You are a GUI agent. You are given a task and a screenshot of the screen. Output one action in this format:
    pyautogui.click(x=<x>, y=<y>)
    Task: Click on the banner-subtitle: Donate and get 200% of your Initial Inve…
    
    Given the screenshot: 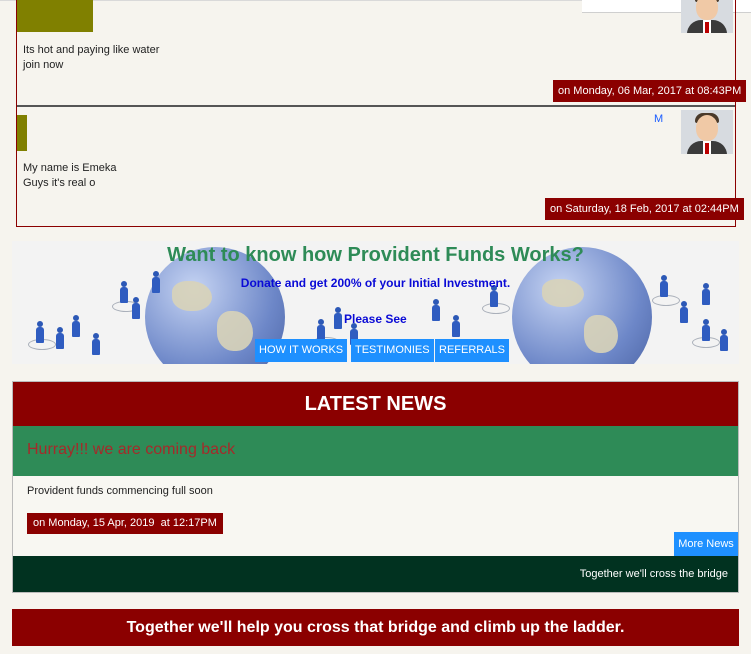 What is the action you would take?
    pyautogui.click(x=375, y=283)
    